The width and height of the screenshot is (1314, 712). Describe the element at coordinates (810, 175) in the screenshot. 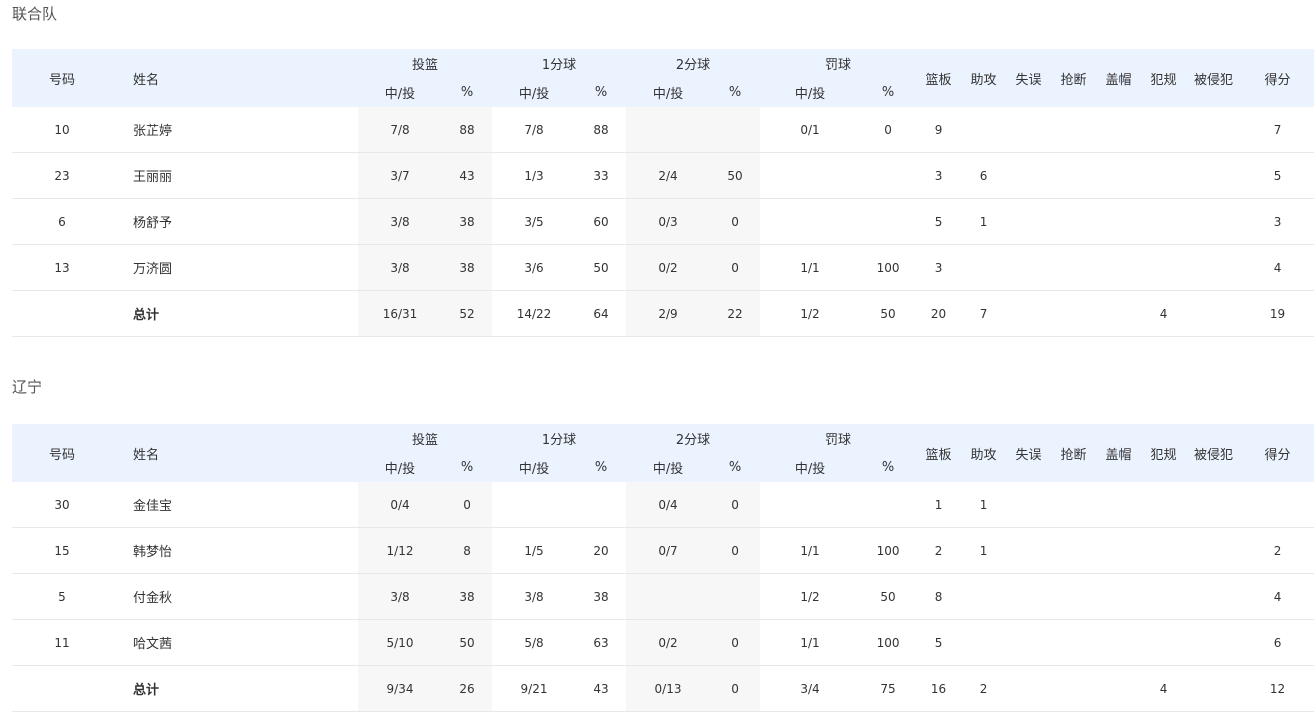

I see `cell-ft-made-att` at that location.